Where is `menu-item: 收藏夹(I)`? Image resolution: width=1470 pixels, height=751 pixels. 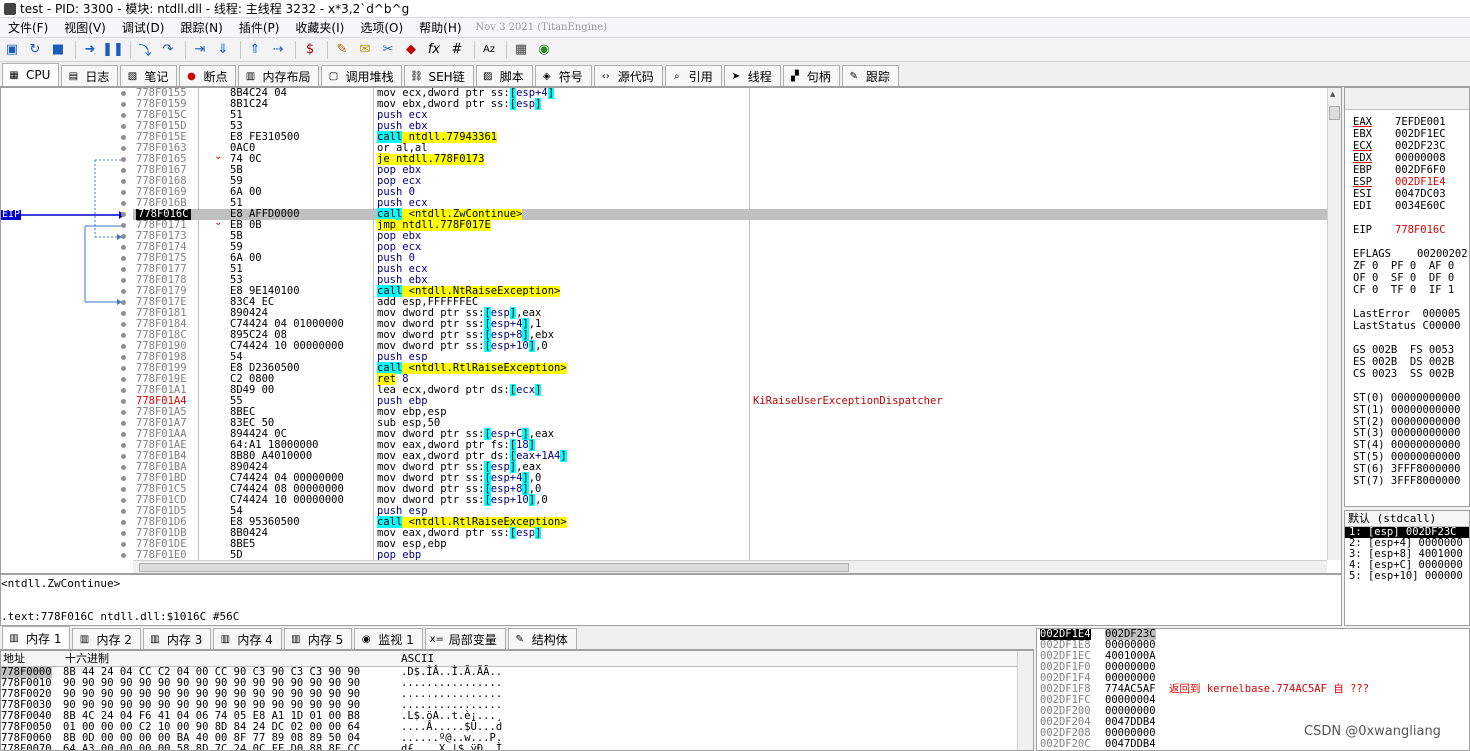
menu-item: 收藏夹(I) is located at coordinates (319, 27).